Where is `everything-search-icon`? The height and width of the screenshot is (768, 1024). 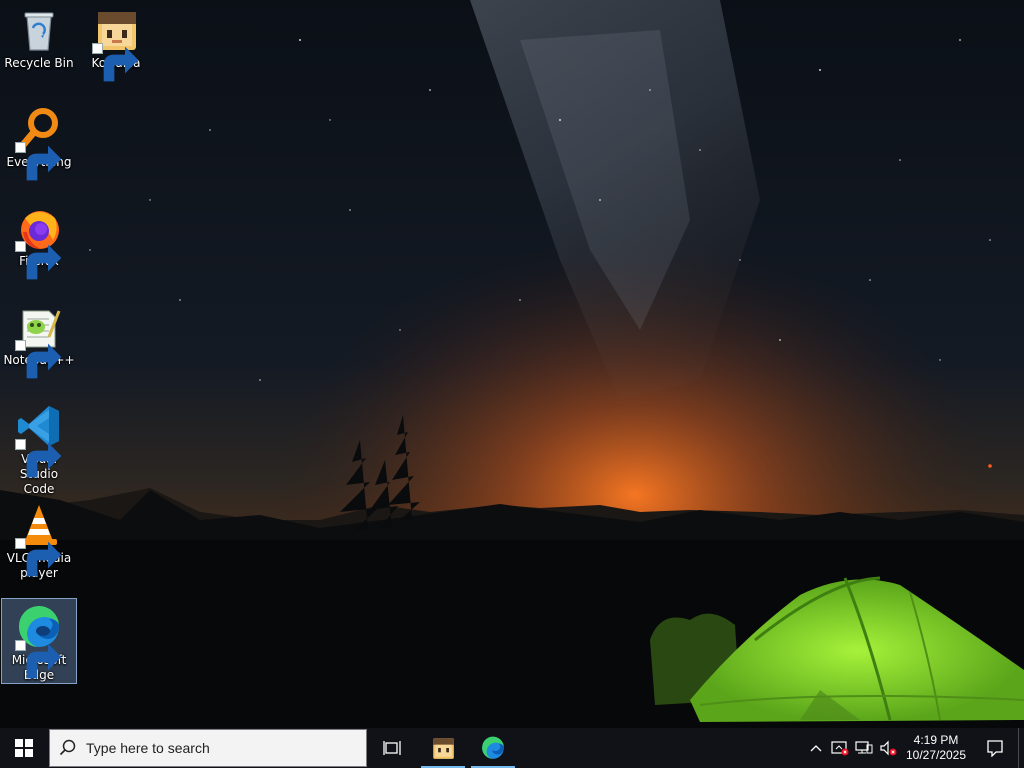 everything-search-icon is located at coordinates (39, 143).